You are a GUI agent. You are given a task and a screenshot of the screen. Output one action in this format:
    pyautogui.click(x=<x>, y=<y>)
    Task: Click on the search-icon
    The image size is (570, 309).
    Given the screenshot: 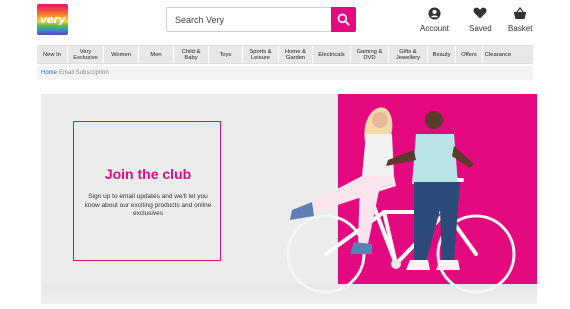 What is the action you would take?
    pyautogui.click(x=343, y=19)
    